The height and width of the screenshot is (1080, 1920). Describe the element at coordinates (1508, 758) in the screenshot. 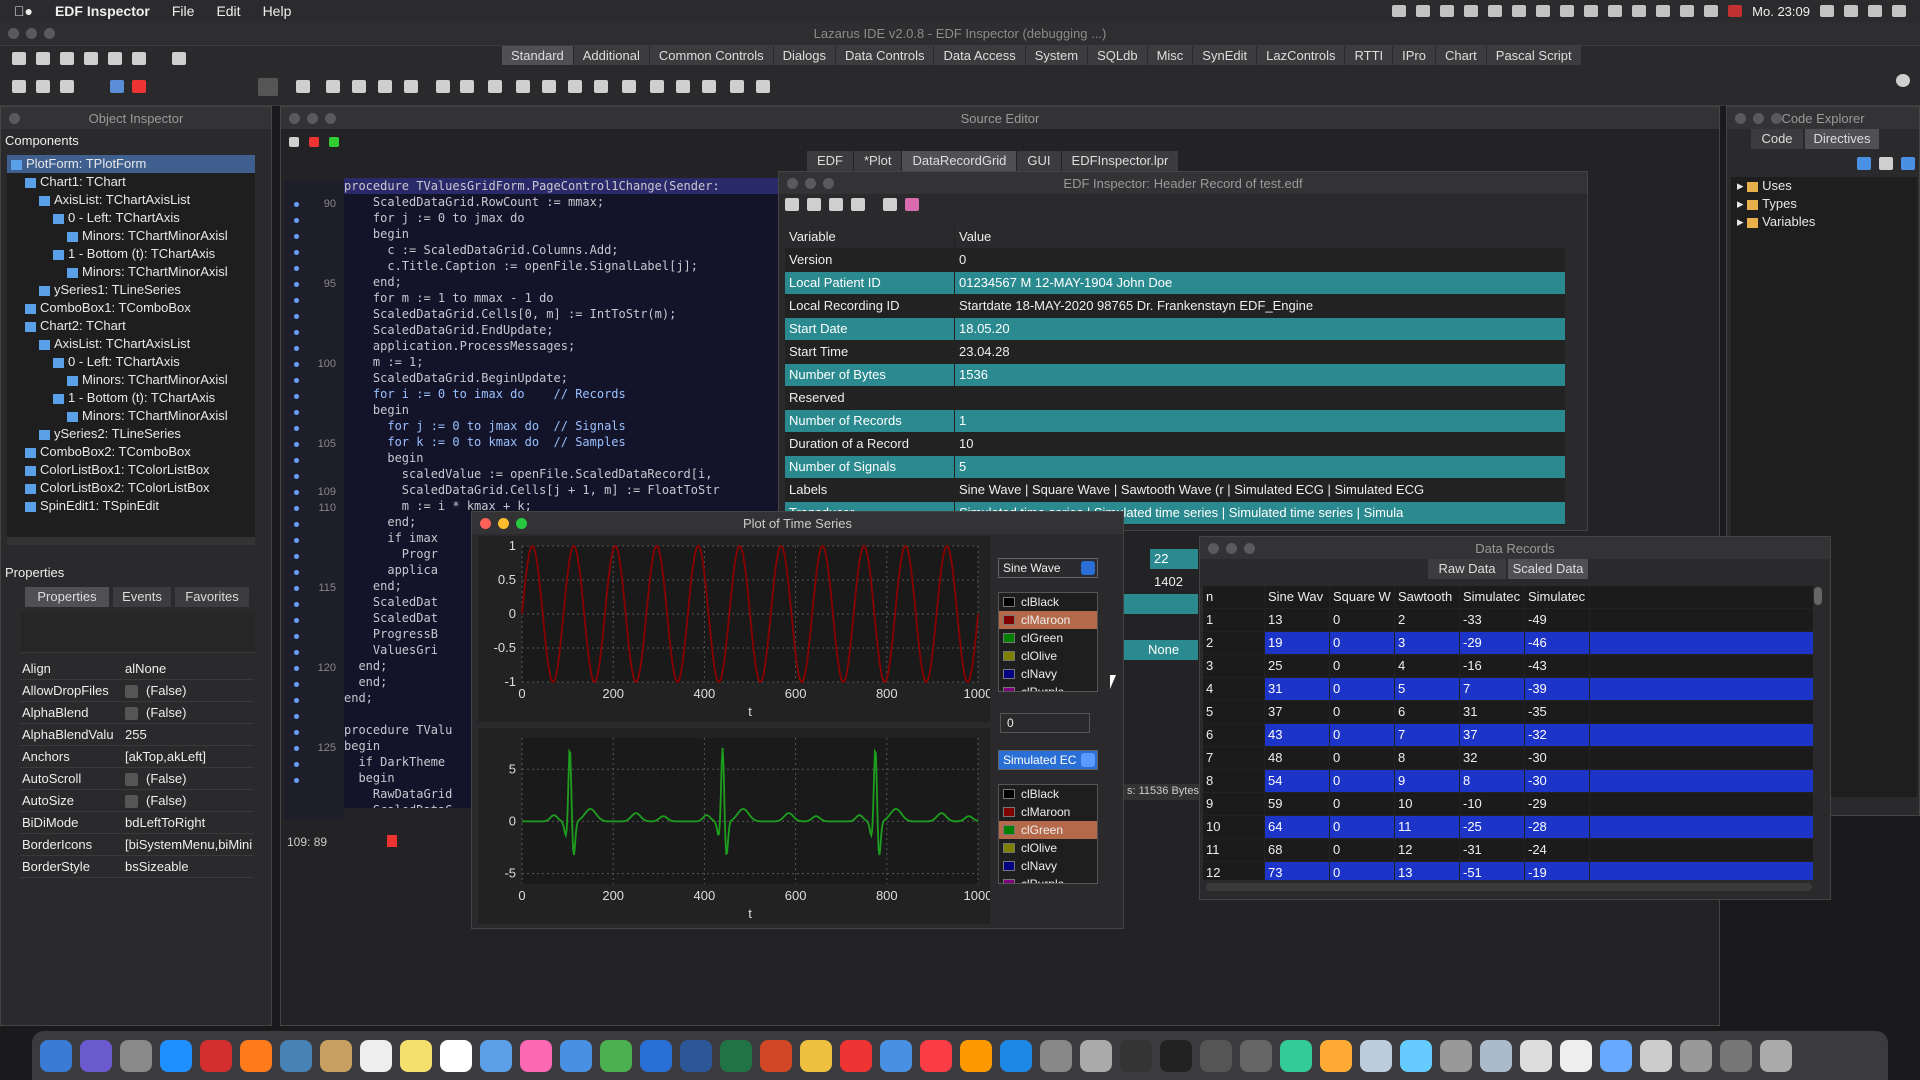

I see `table-row: 7 48 0 8 32 -30` at that location.